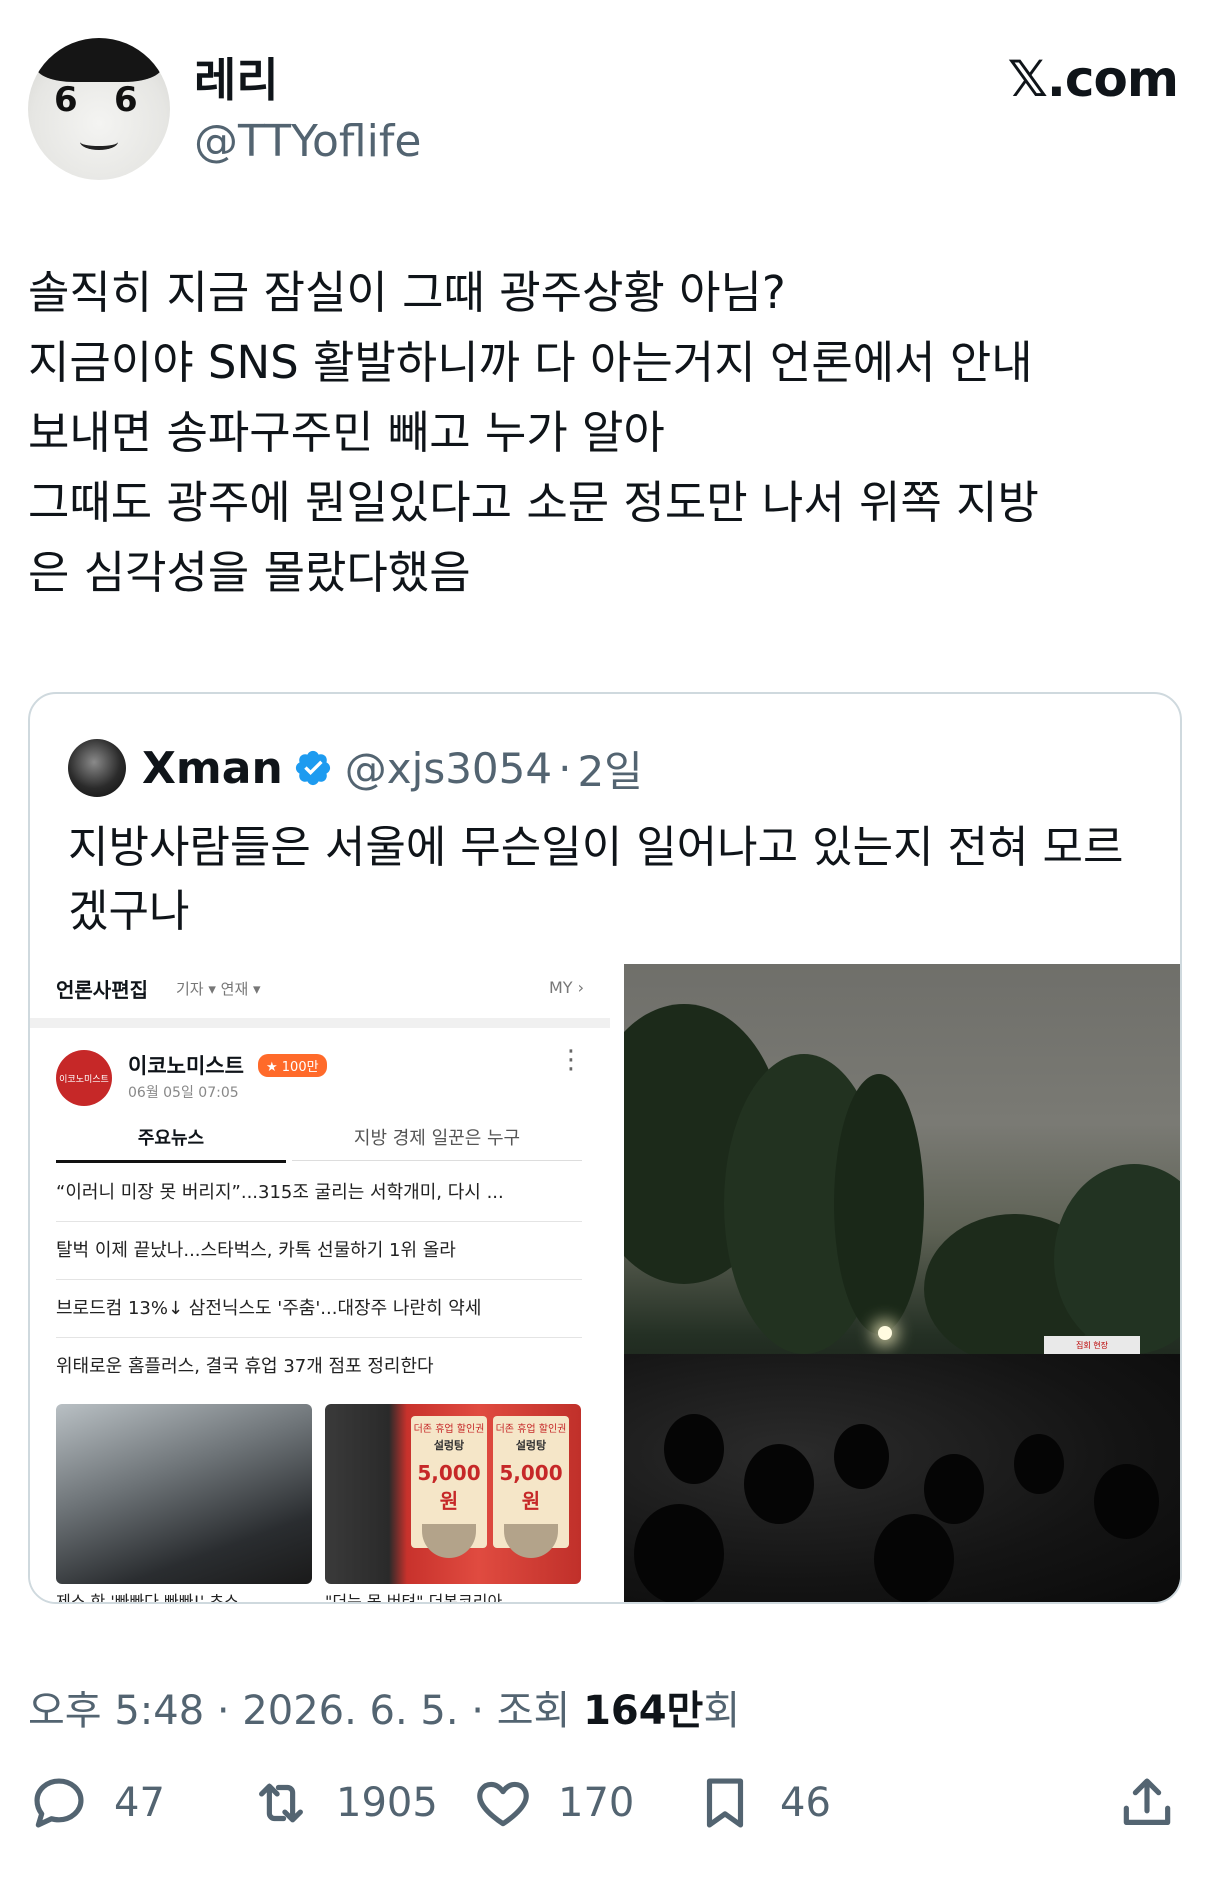 The image size is (1206, 1881). I want to click on share-button, so click(1147, 1803).